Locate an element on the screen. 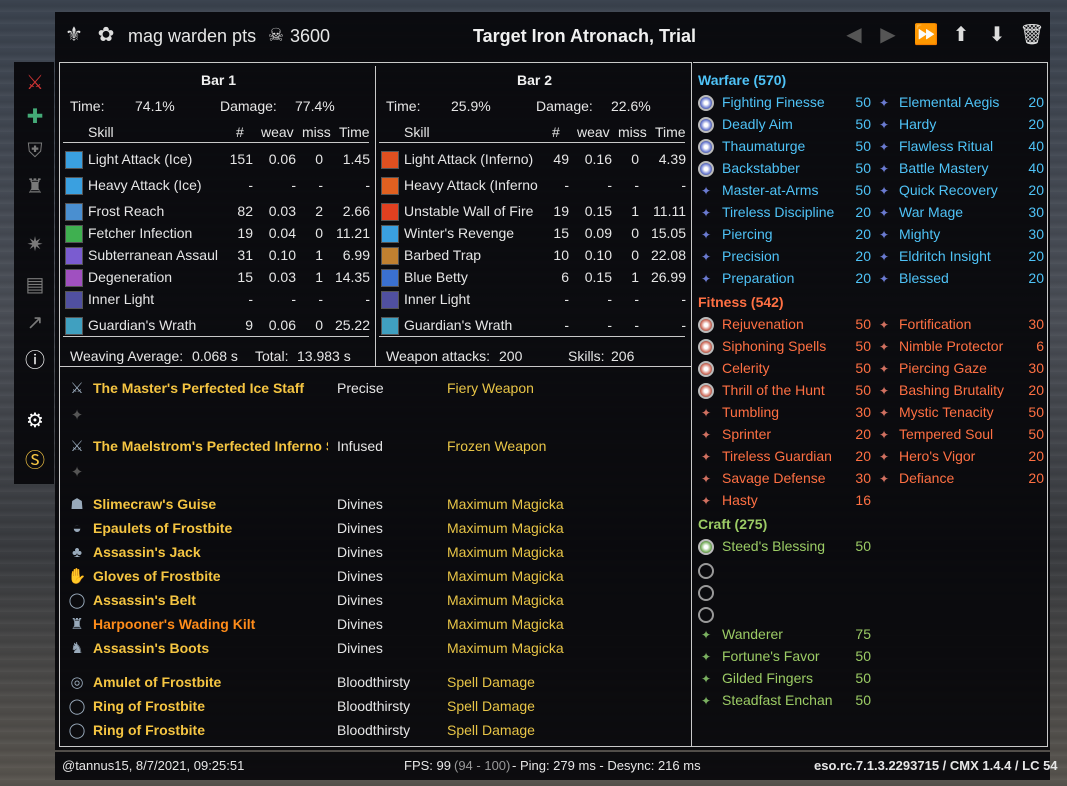 This screenshot has height=786, width=1067. skill-stat: 22.08 is located at coordinates (668, 255).